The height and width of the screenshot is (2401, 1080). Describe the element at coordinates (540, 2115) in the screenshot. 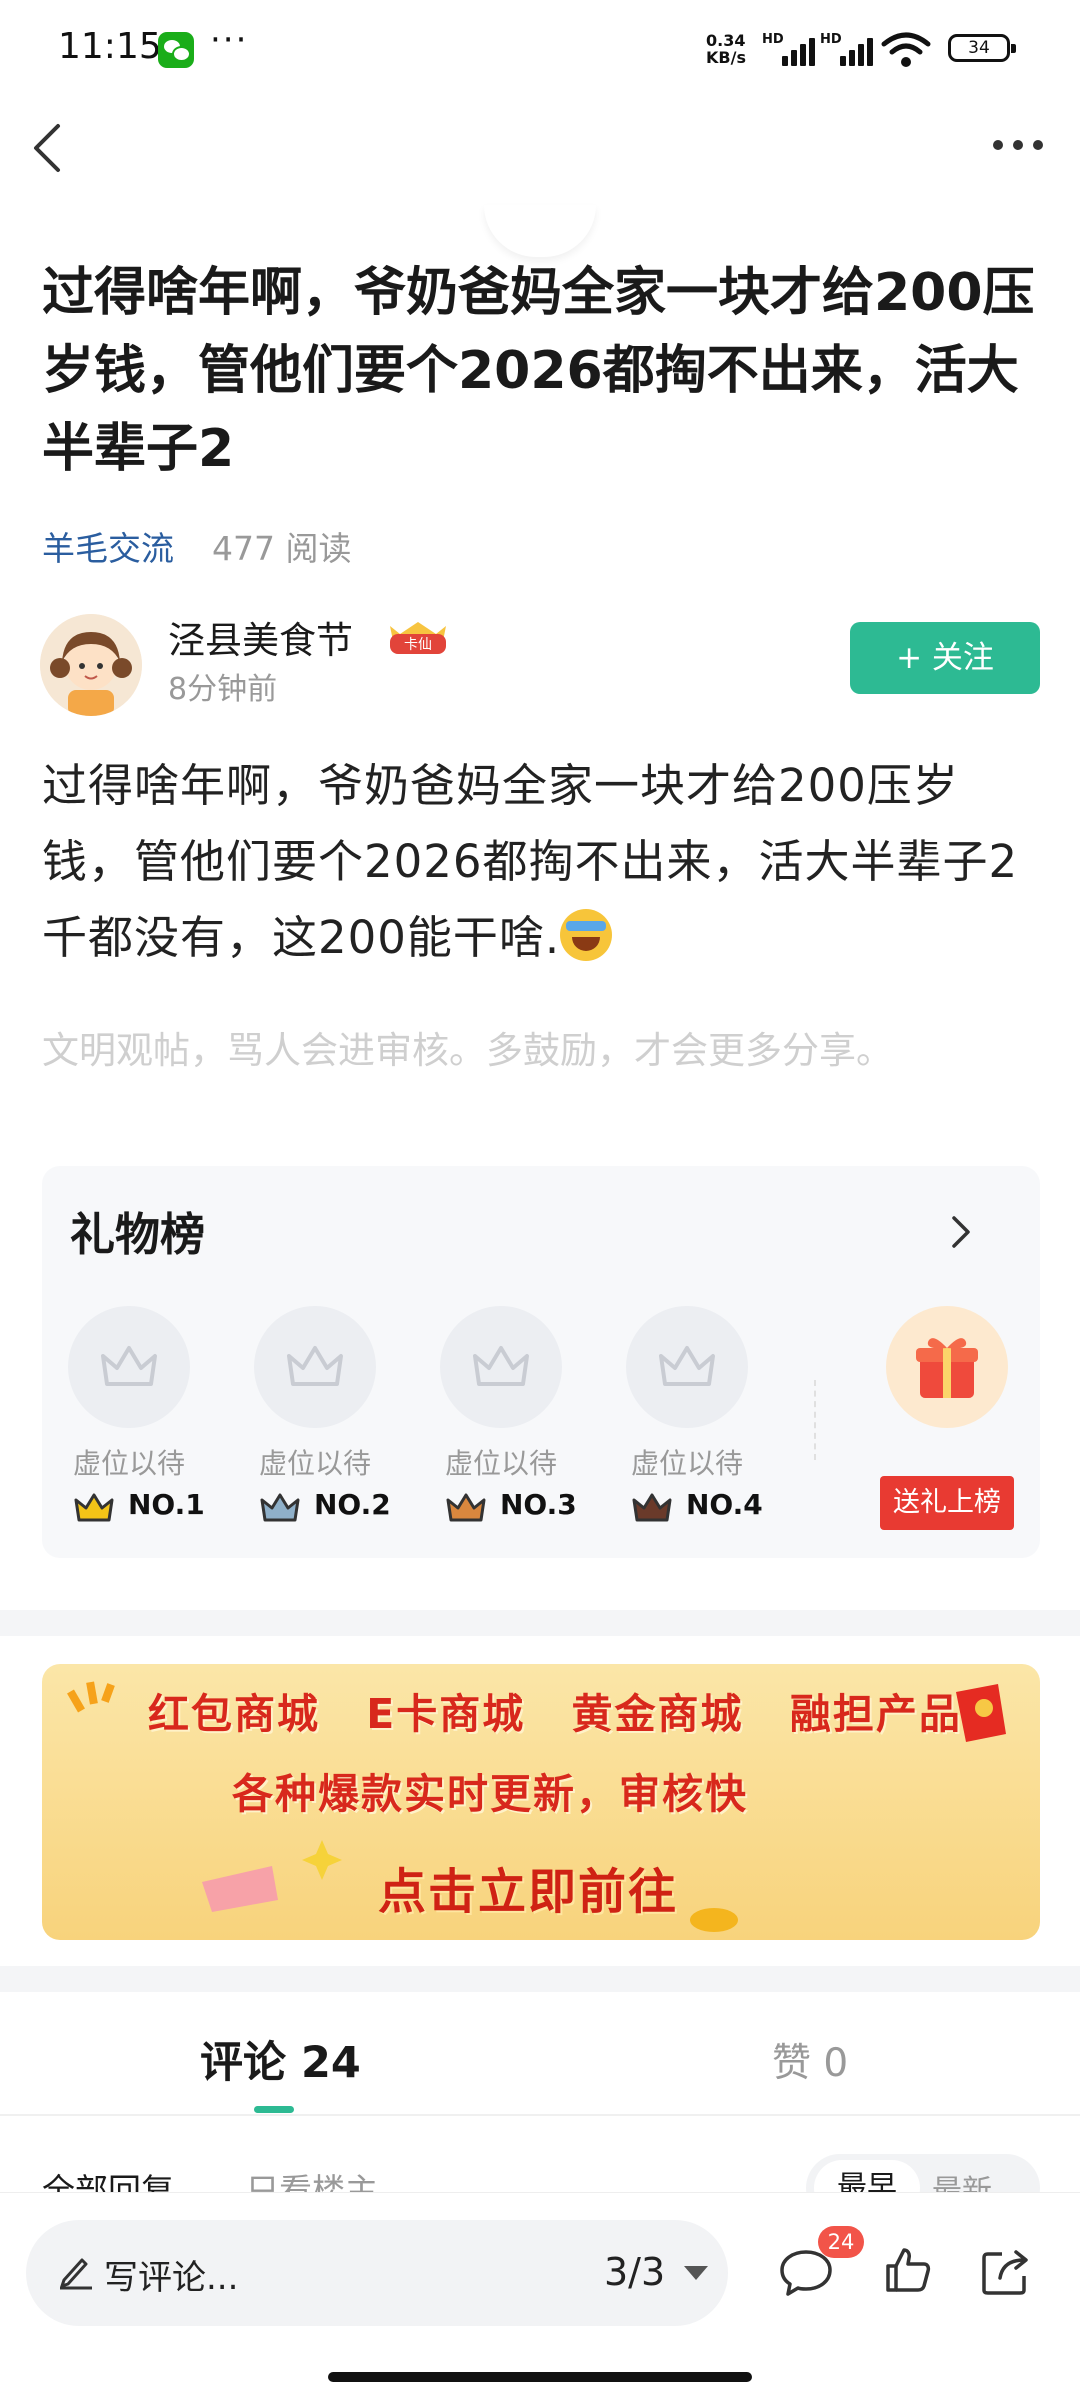

I see `tab-divider` at that location.